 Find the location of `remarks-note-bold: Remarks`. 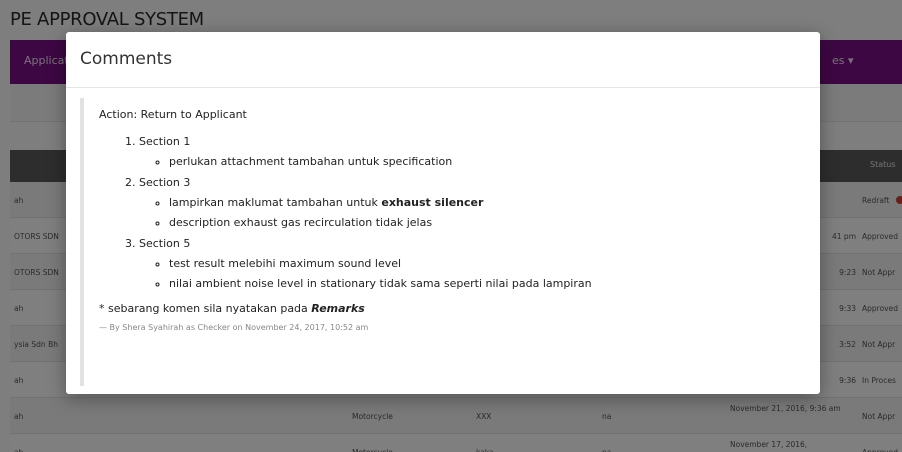

remarks-note-bold: Remarks is located at coordinates (338, 308).